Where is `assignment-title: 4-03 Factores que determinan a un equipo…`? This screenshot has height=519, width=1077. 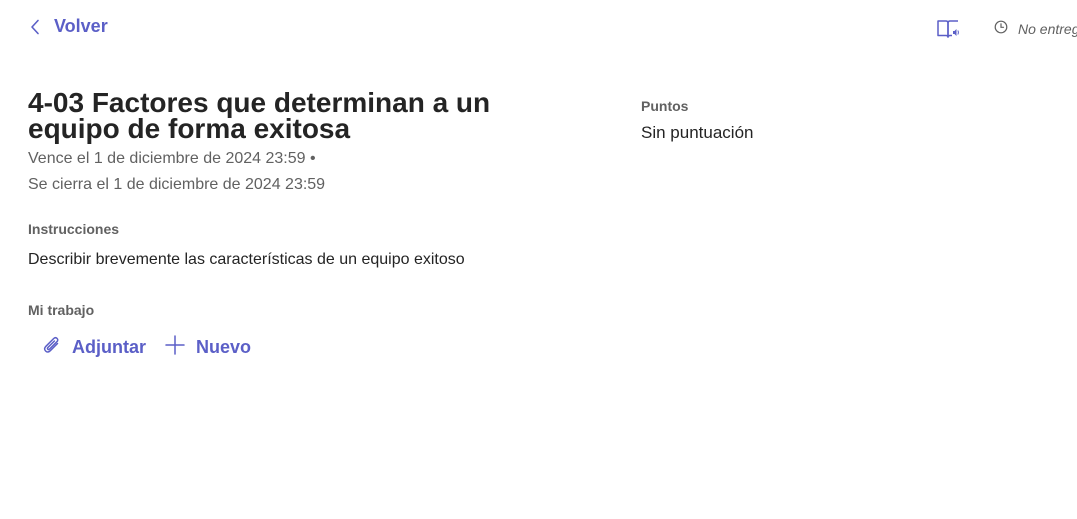
assignment-title: 4-03 Factores que determinan a un equipo… is located at coordinates (259, 115).